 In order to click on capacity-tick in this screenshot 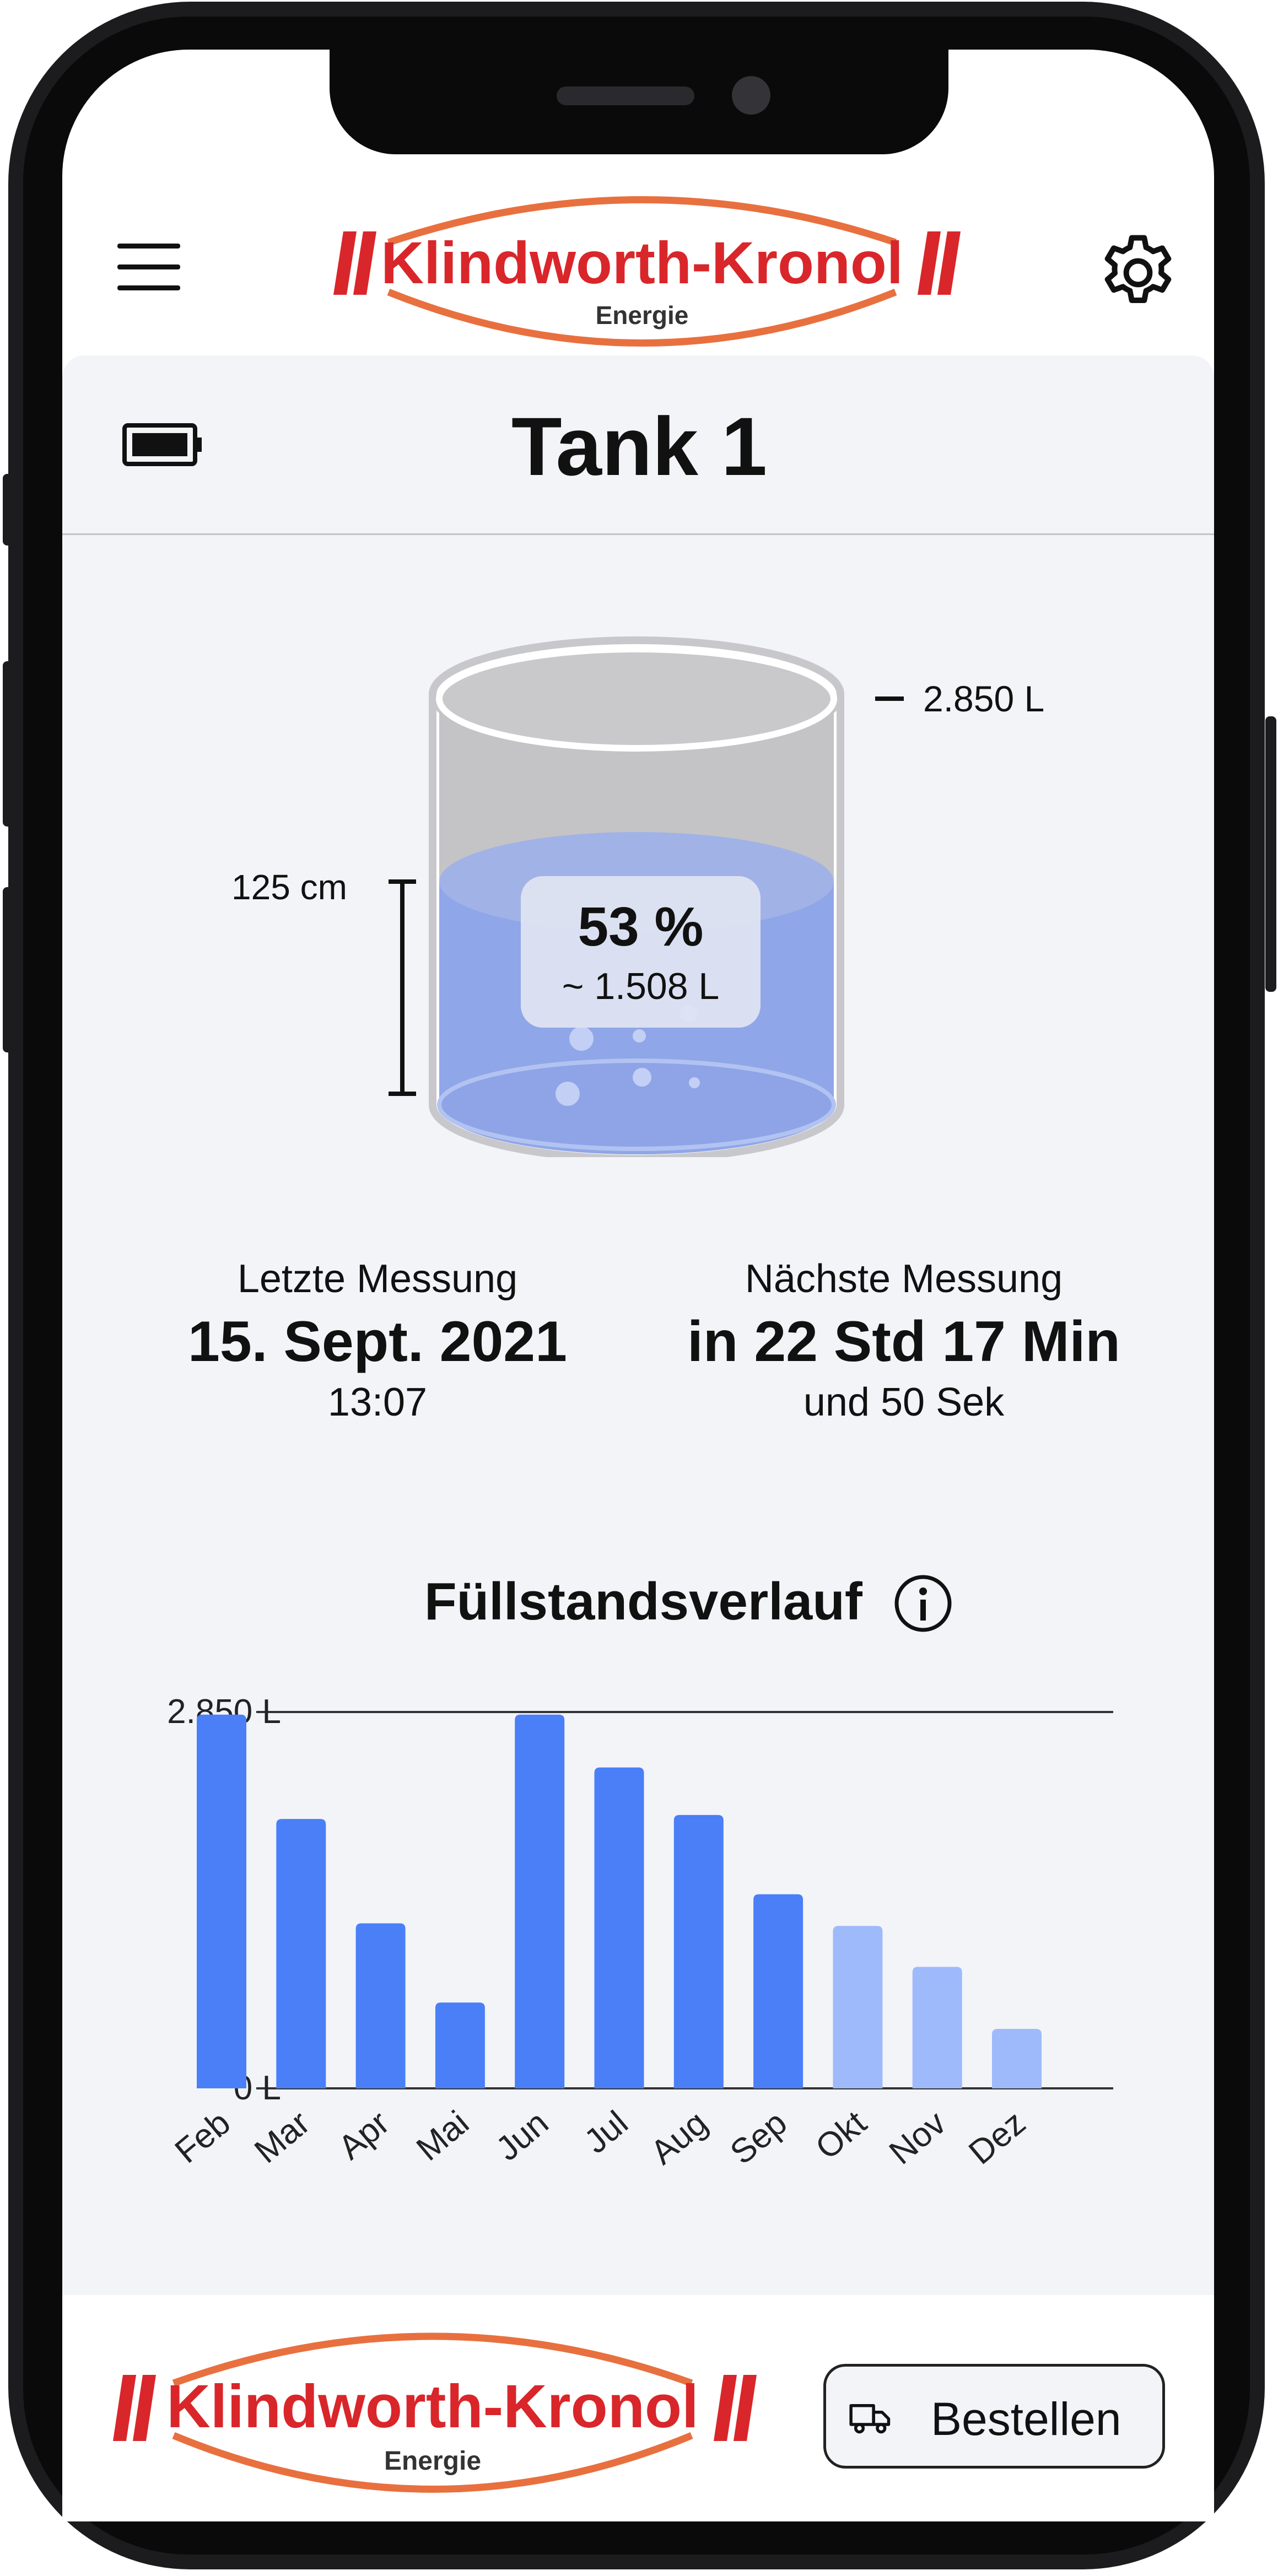, I will do `click(889, 698)`.